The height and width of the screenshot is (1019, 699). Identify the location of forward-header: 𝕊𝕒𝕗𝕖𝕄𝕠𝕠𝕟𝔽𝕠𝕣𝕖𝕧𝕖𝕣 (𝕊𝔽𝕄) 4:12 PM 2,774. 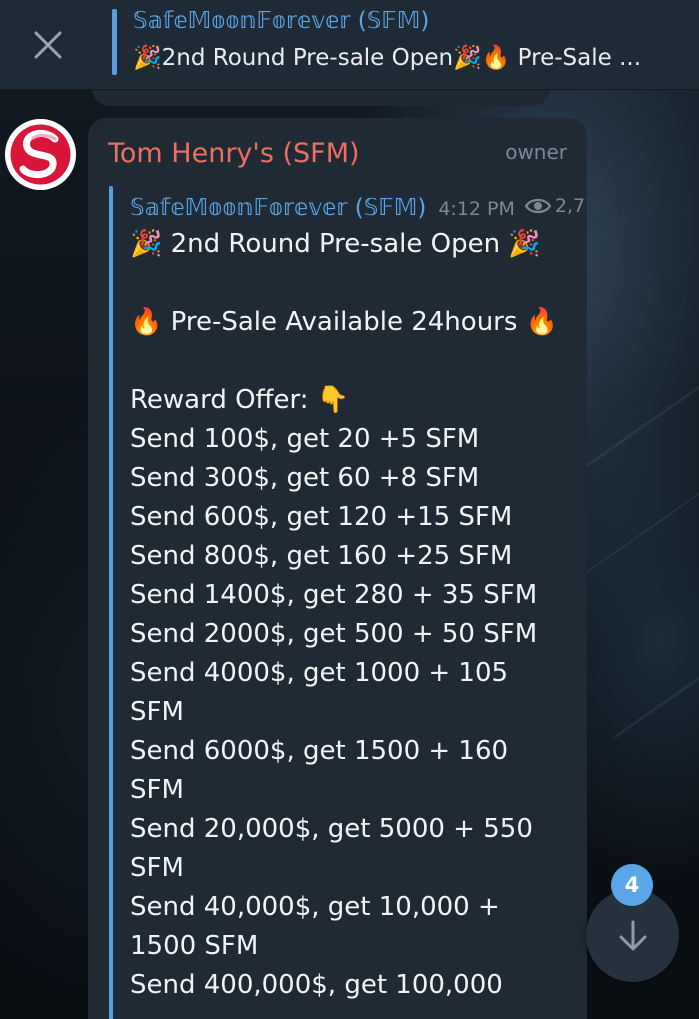
(358, 208).